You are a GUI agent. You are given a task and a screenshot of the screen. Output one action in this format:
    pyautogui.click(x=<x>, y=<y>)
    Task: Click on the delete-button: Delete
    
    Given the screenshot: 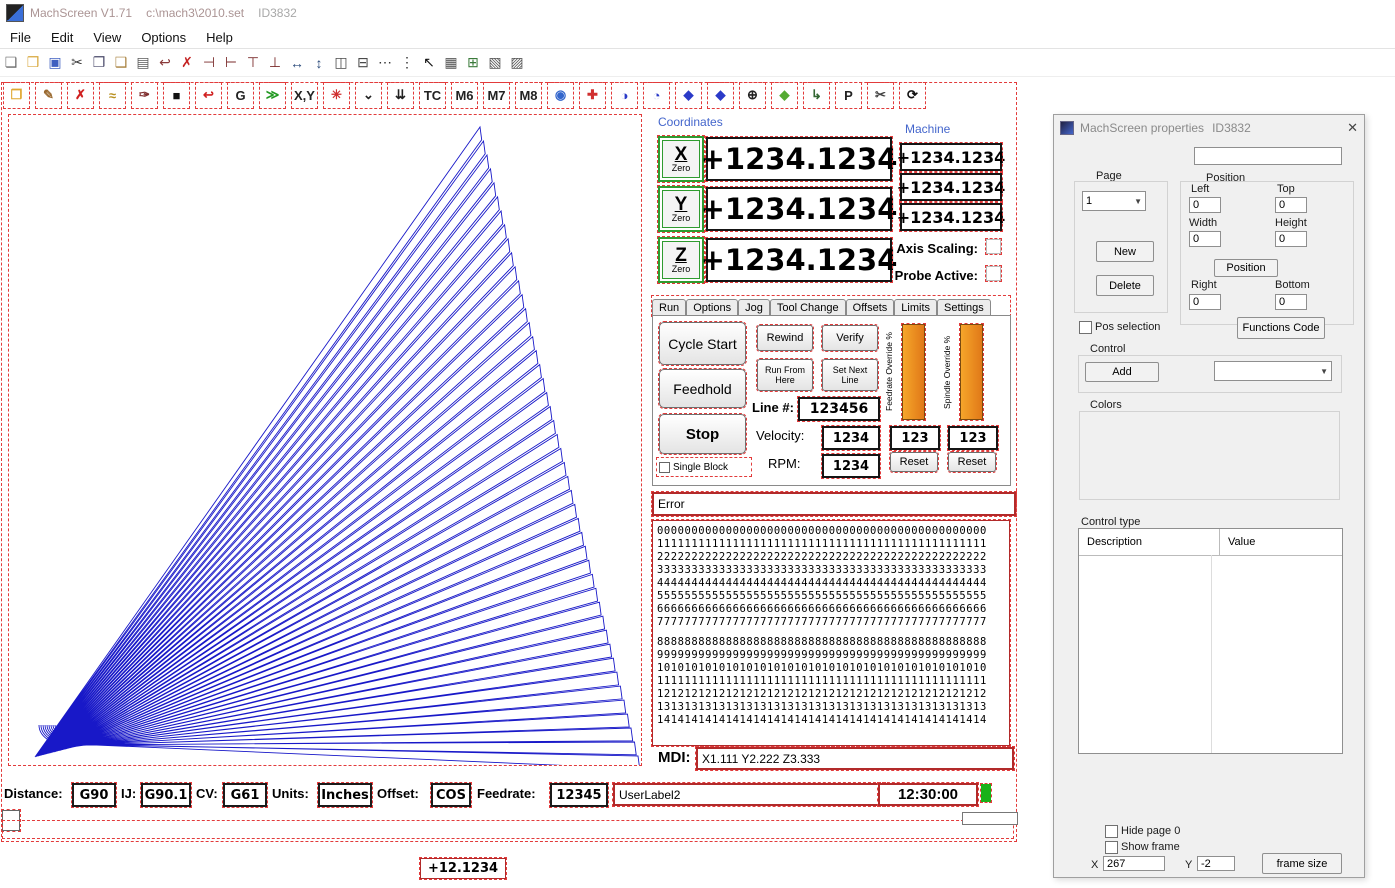 What is the action you would take?
    pyautogui.click(x=1125, y=285)
    